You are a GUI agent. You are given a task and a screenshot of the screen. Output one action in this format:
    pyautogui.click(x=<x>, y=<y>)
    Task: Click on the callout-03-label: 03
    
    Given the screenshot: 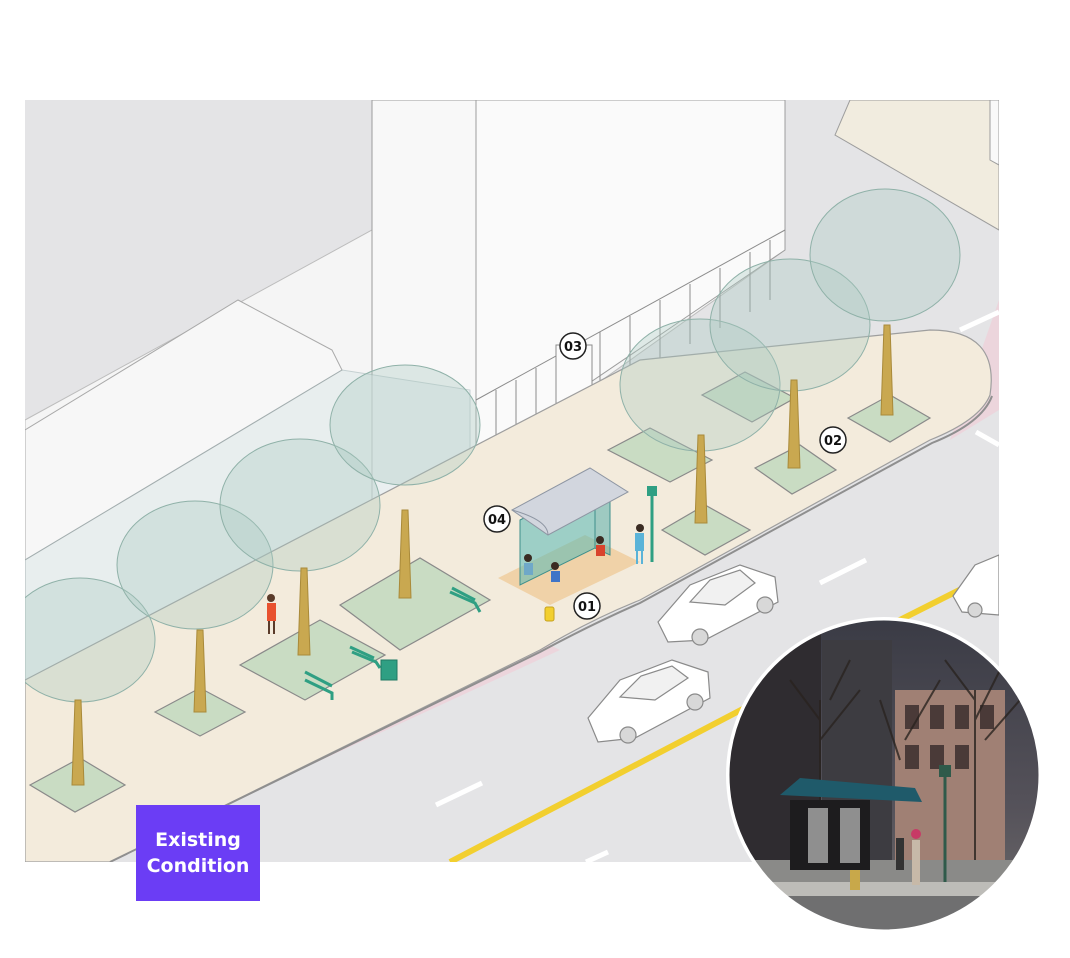 What is the action you would take?
    pyautogui.click(x=573, y=347)
    